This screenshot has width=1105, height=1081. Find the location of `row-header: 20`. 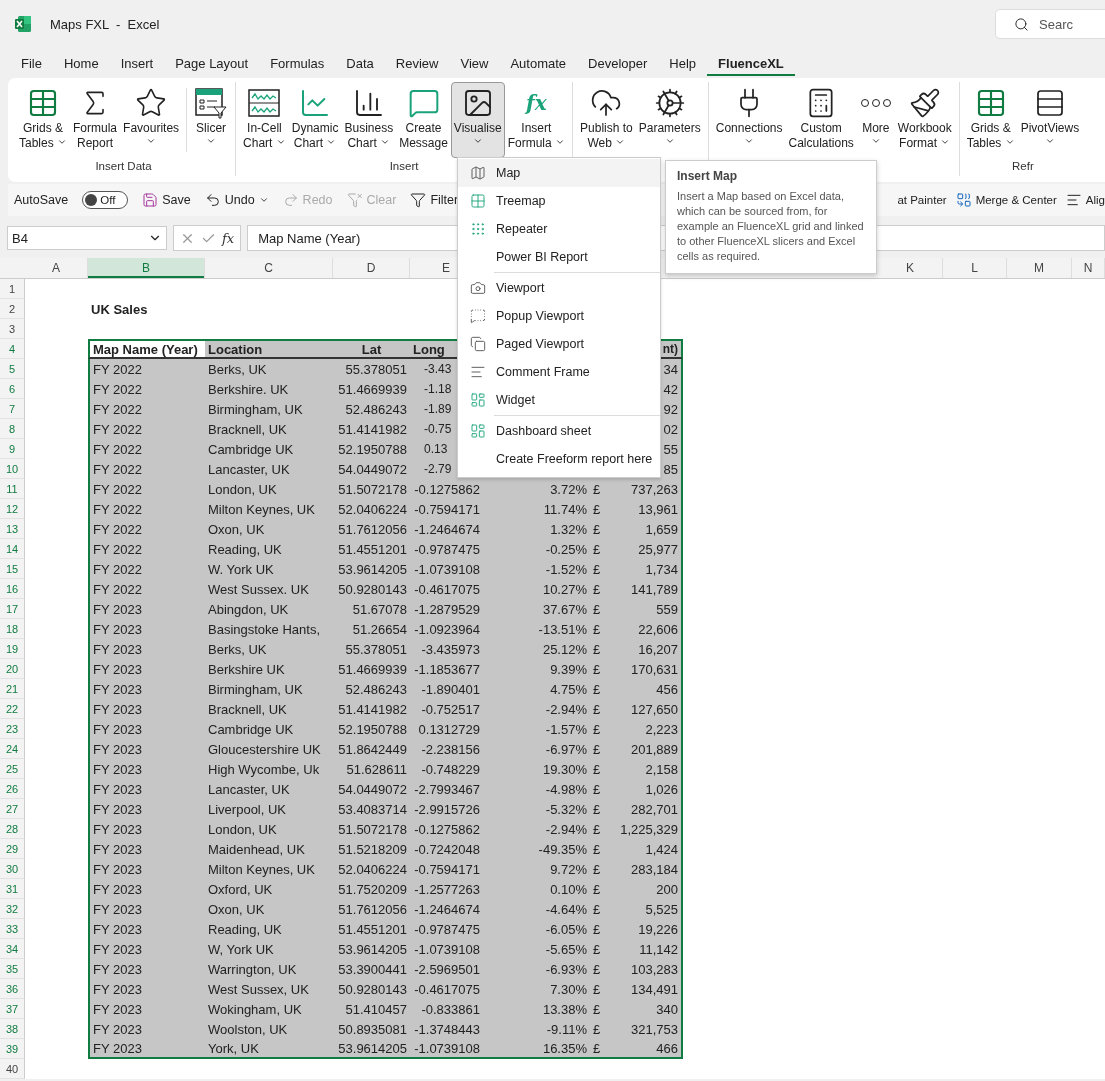

row-header: 20 is located at coordinates (12, 669).